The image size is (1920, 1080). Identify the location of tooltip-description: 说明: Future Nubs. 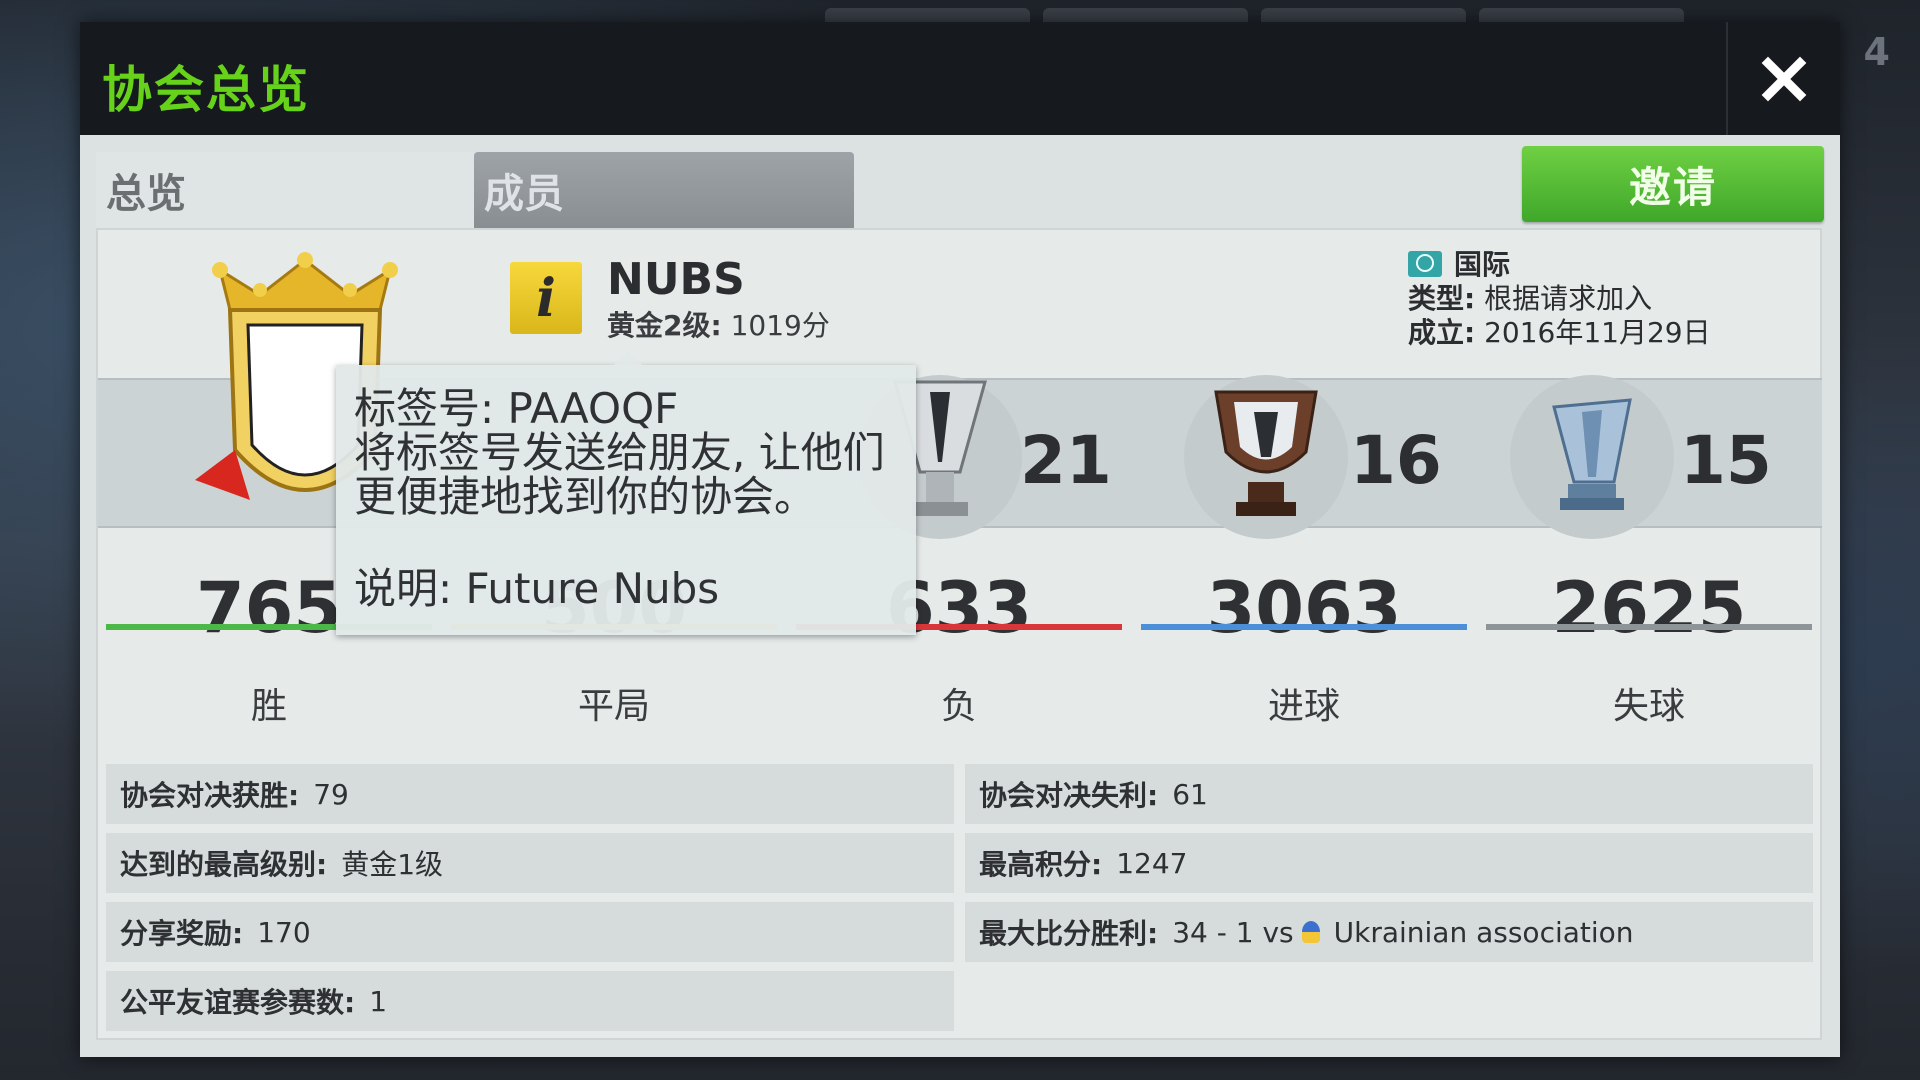
(537, 588).